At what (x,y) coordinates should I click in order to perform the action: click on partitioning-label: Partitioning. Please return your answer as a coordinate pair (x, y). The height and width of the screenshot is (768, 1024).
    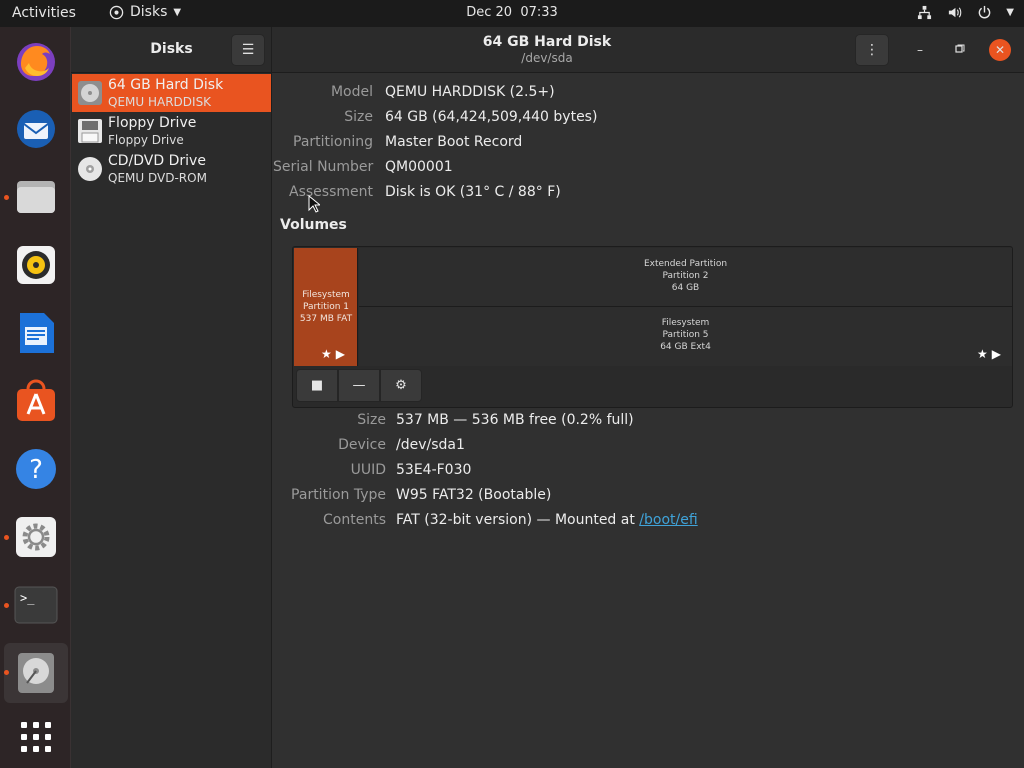
    Looking at the image, I should click on (333, 142).